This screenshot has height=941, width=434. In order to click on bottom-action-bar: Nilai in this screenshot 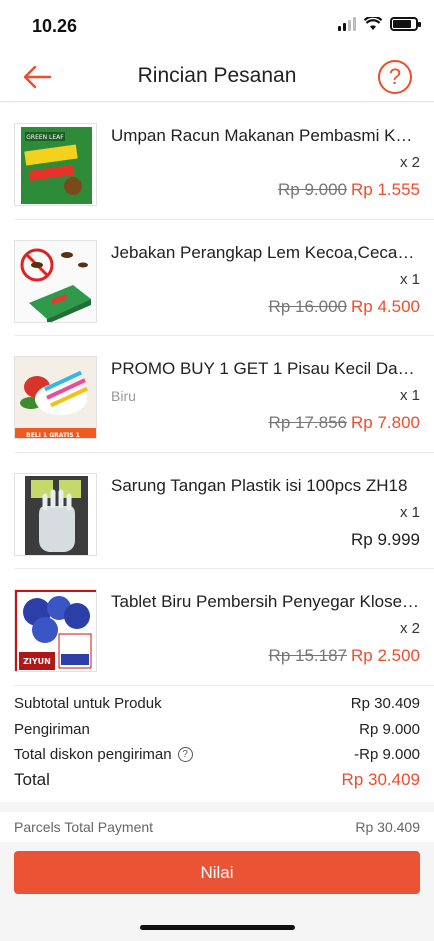, I will do `click(217, 891)`.